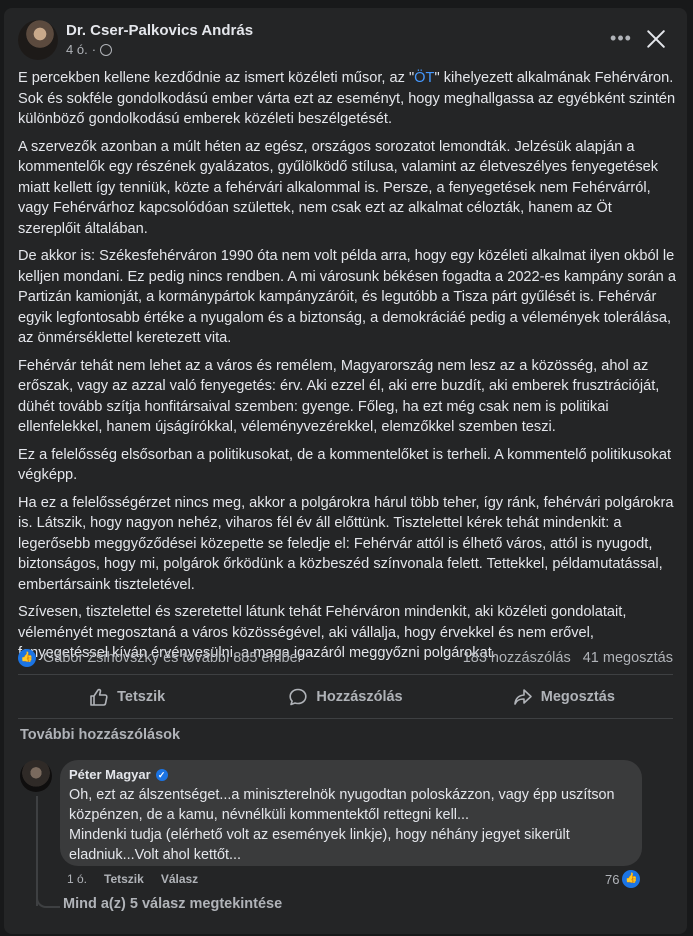 The width and height of the screenshot is (693, 936). I want to click on comment-label: Hozzászólás, so click(359, 697).